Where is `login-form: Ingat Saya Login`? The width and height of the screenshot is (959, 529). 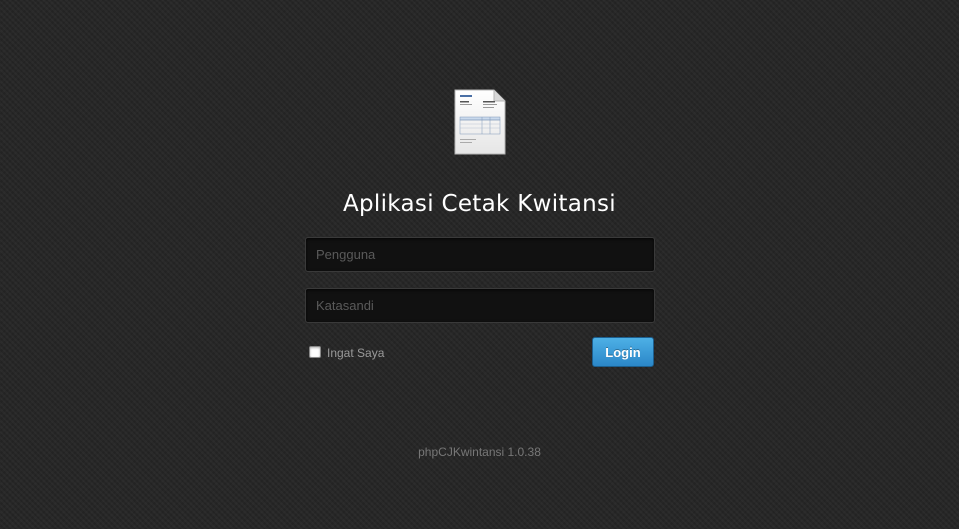
login-form: Ingat Saya Login is located at coordinates (480, 307).